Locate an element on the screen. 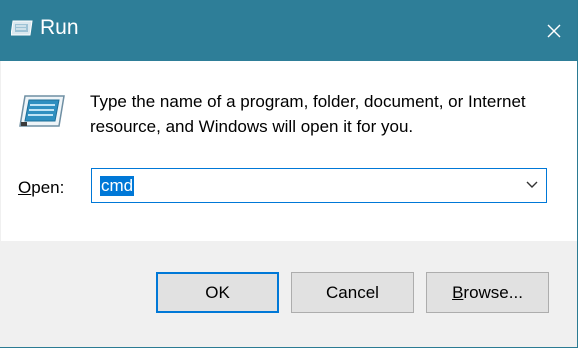 Image resolution: width=578 pixels, height=349 pixels. open-input-value: cmd is located at coordinates (117, 186).